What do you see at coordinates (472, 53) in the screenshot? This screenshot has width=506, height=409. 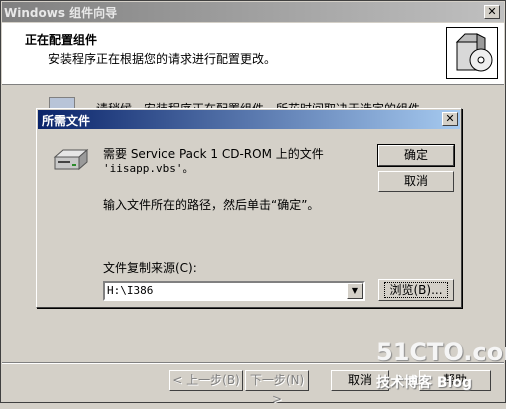 I see `installer-box-icon` at bounding box center [472, 53].